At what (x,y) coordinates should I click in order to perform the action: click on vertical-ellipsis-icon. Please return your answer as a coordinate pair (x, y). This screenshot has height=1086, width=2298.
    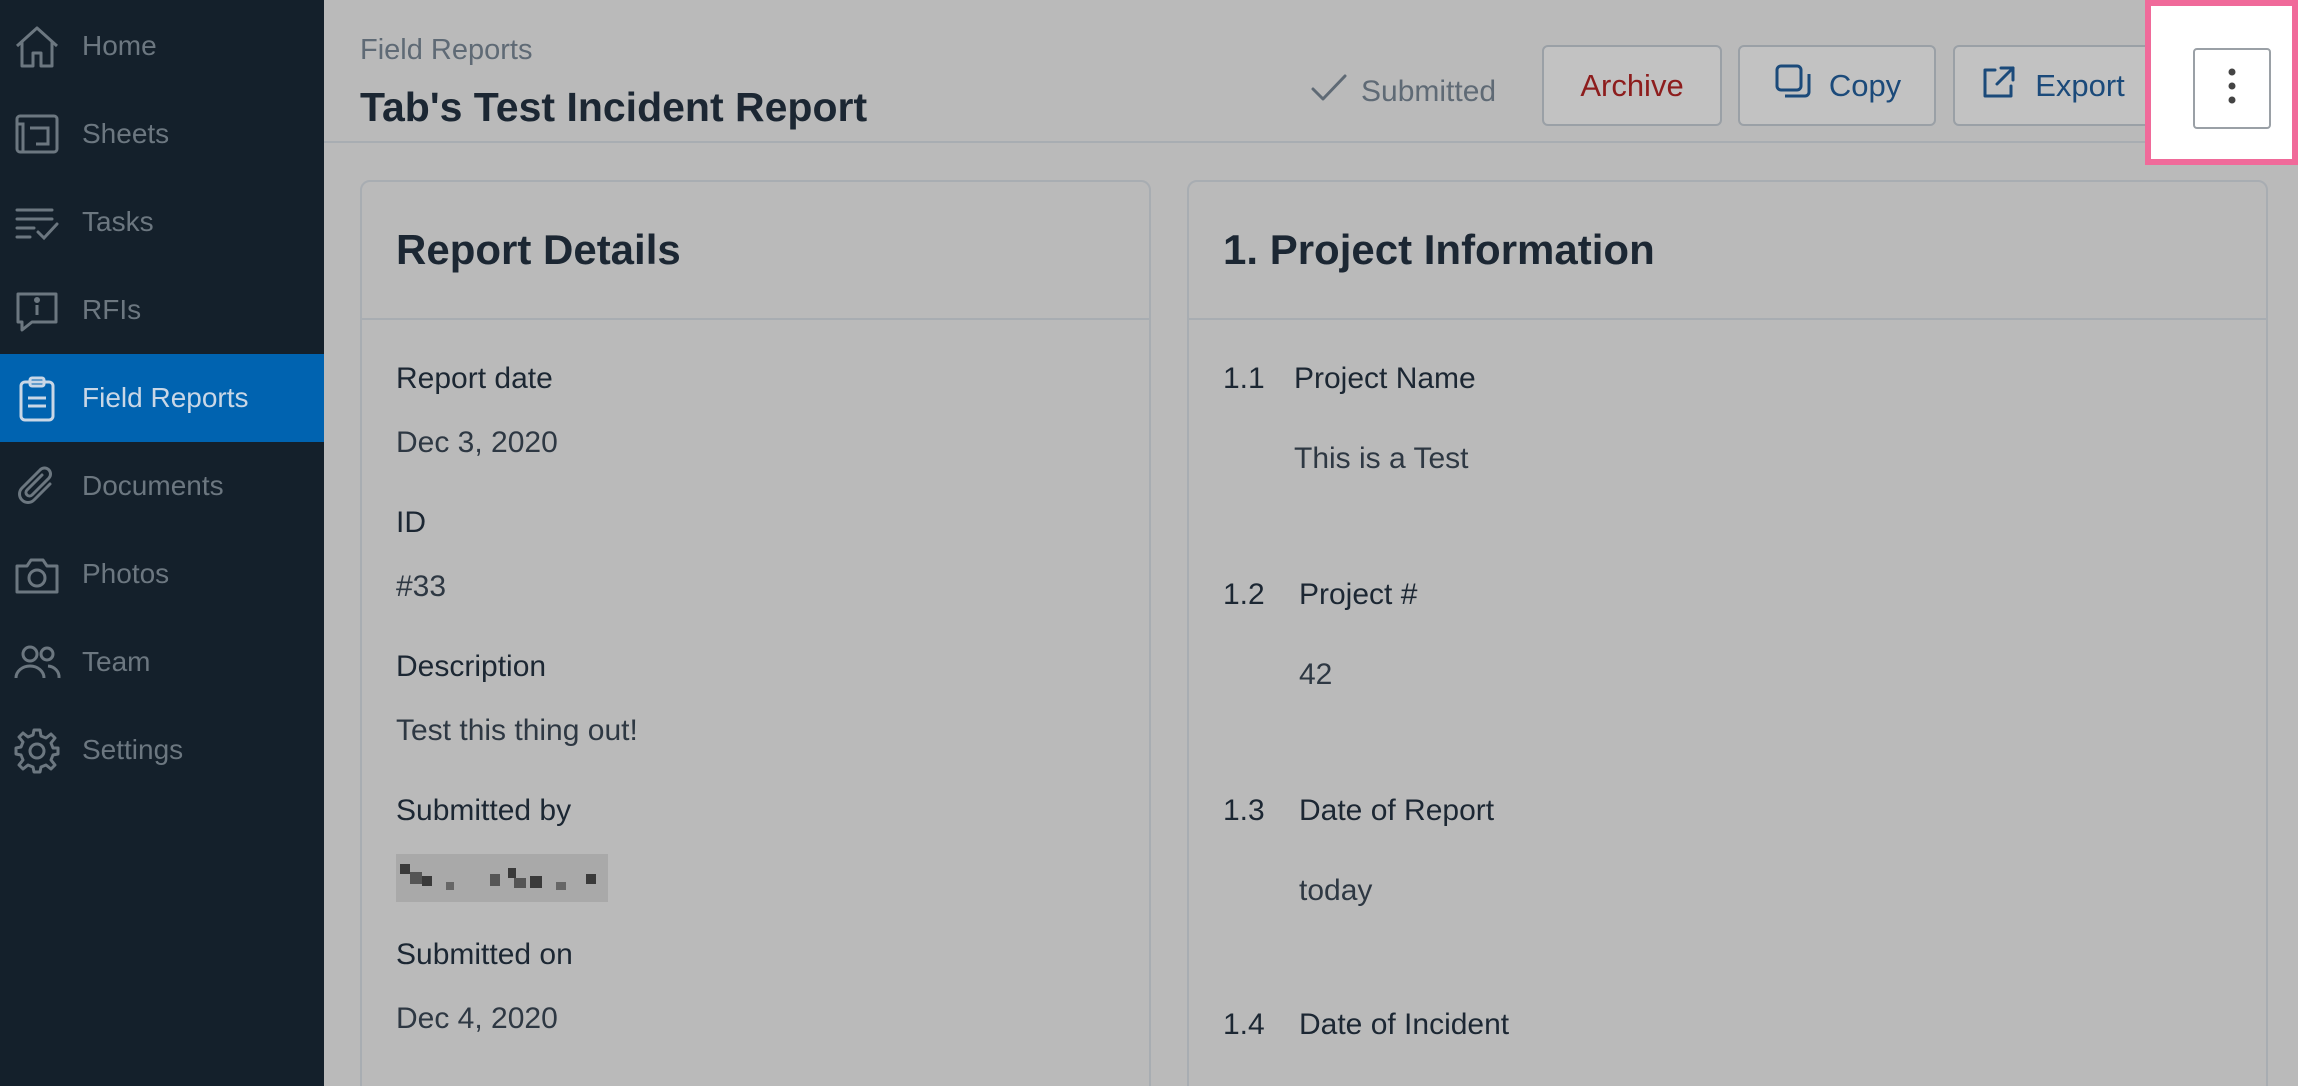
    Looking at the image, I should click on (2232, 88).